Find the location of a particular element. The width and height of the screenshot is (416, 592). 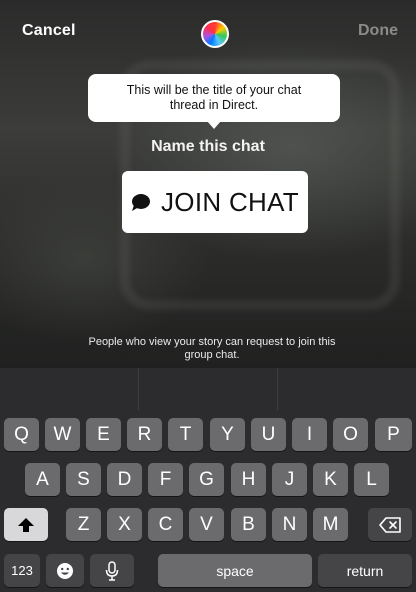

key-v: V is located at coordinates (206, 524).